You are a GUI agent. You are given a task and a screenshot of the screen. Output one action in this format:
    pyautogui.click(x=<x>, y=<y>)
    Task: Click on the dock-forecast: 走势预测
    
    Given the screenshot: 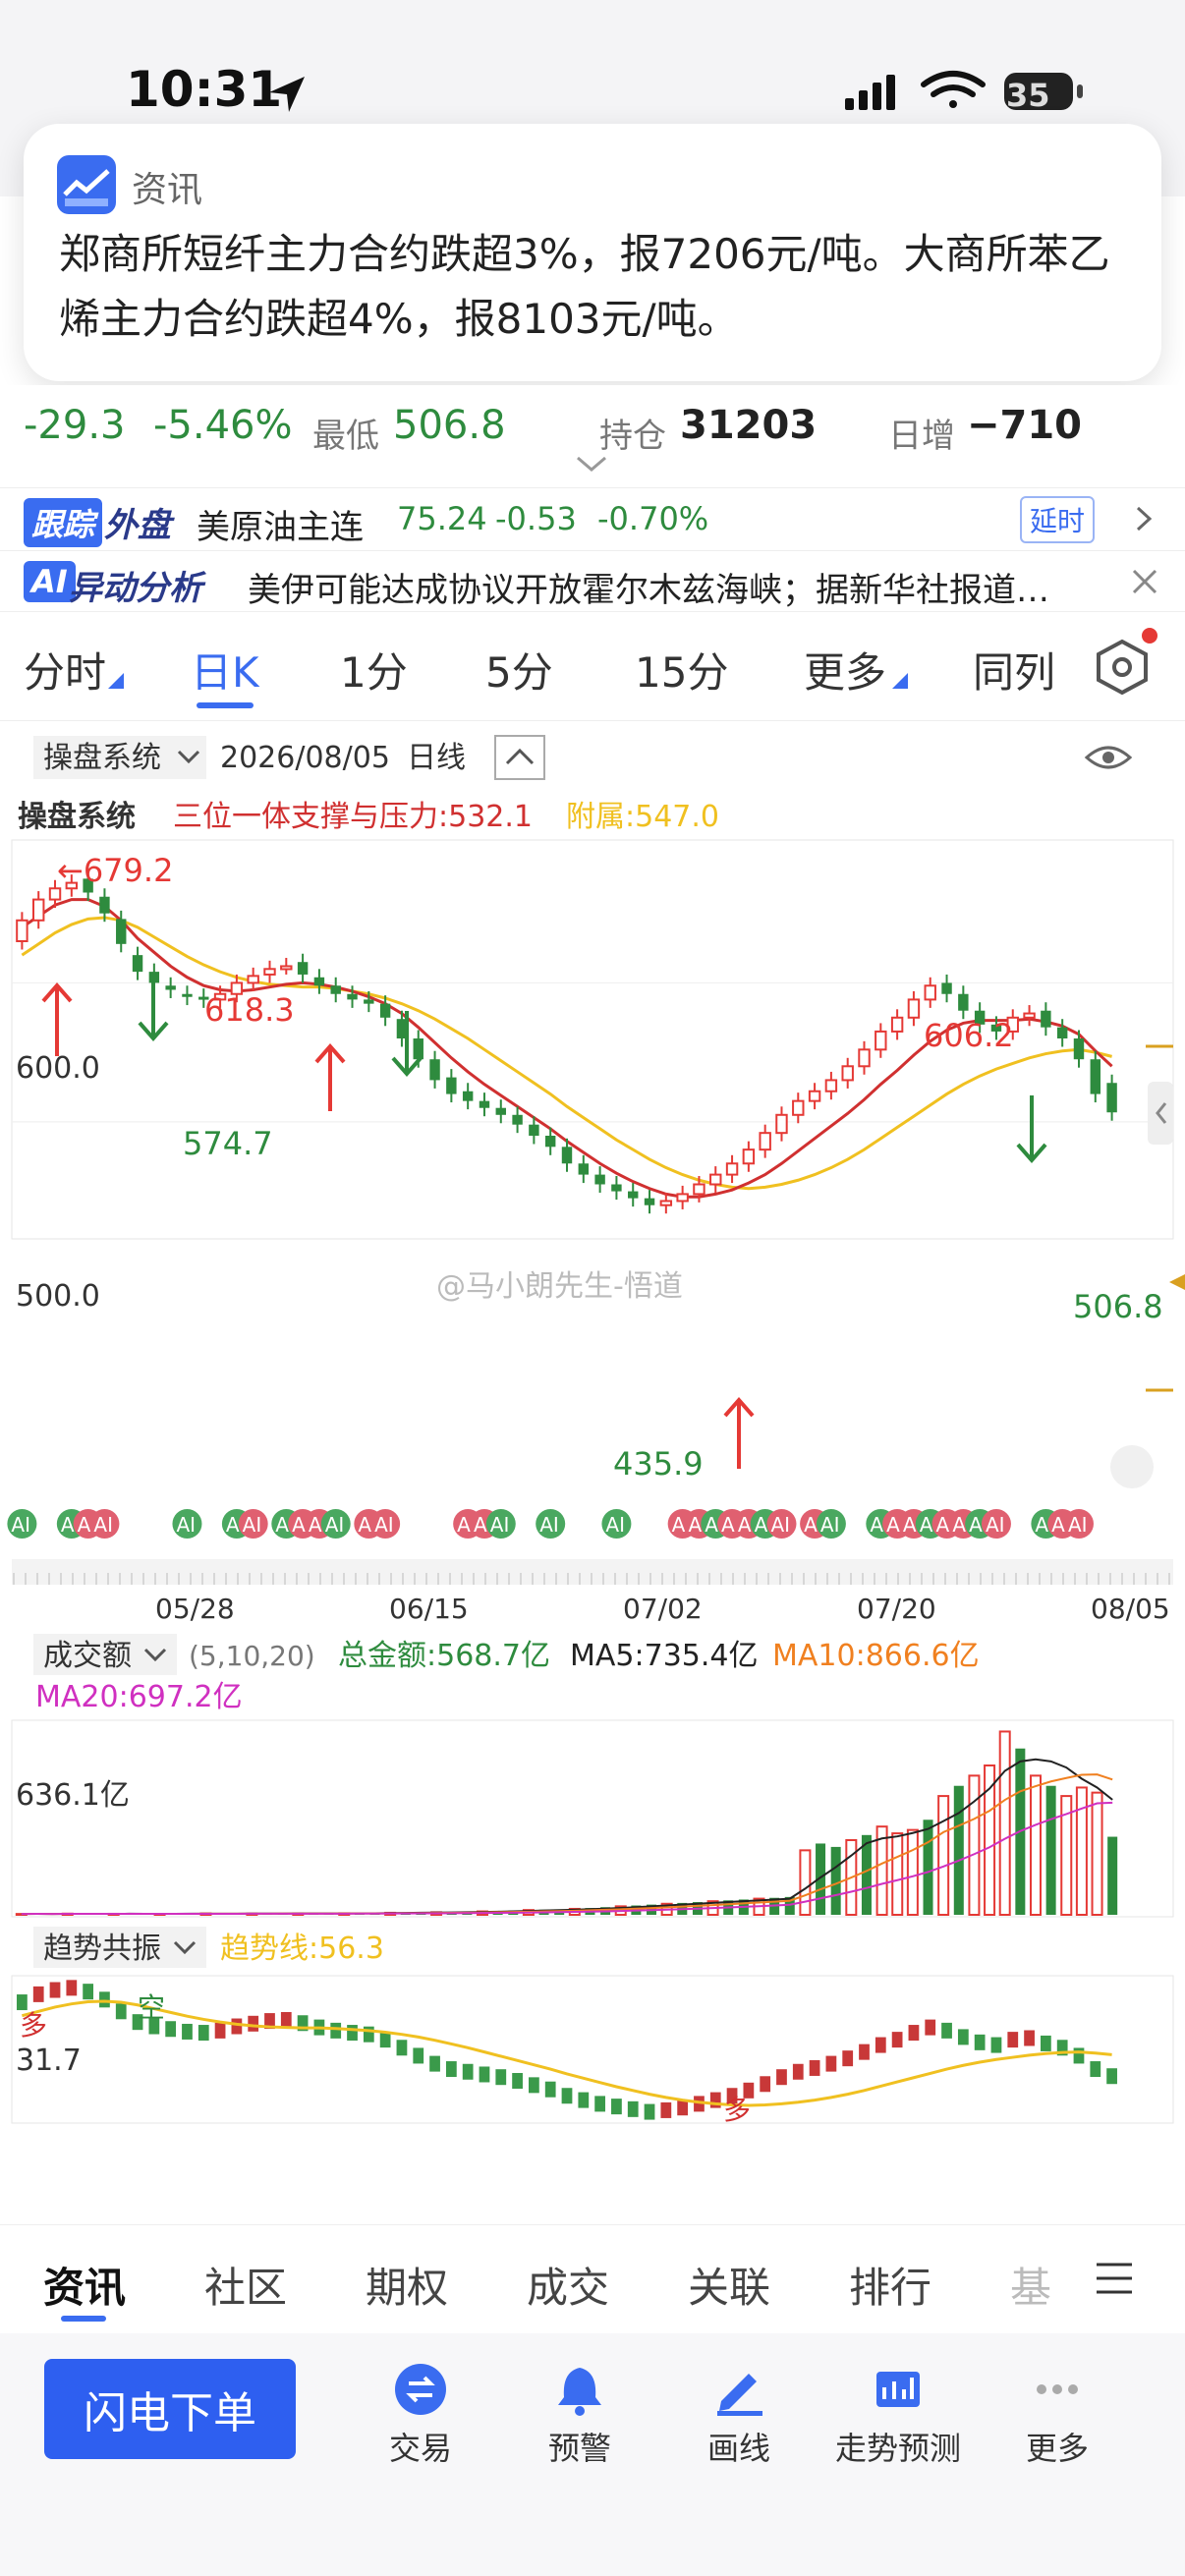 What is the action you would take?
    pyautogui.click(x=898, y=2412)
    